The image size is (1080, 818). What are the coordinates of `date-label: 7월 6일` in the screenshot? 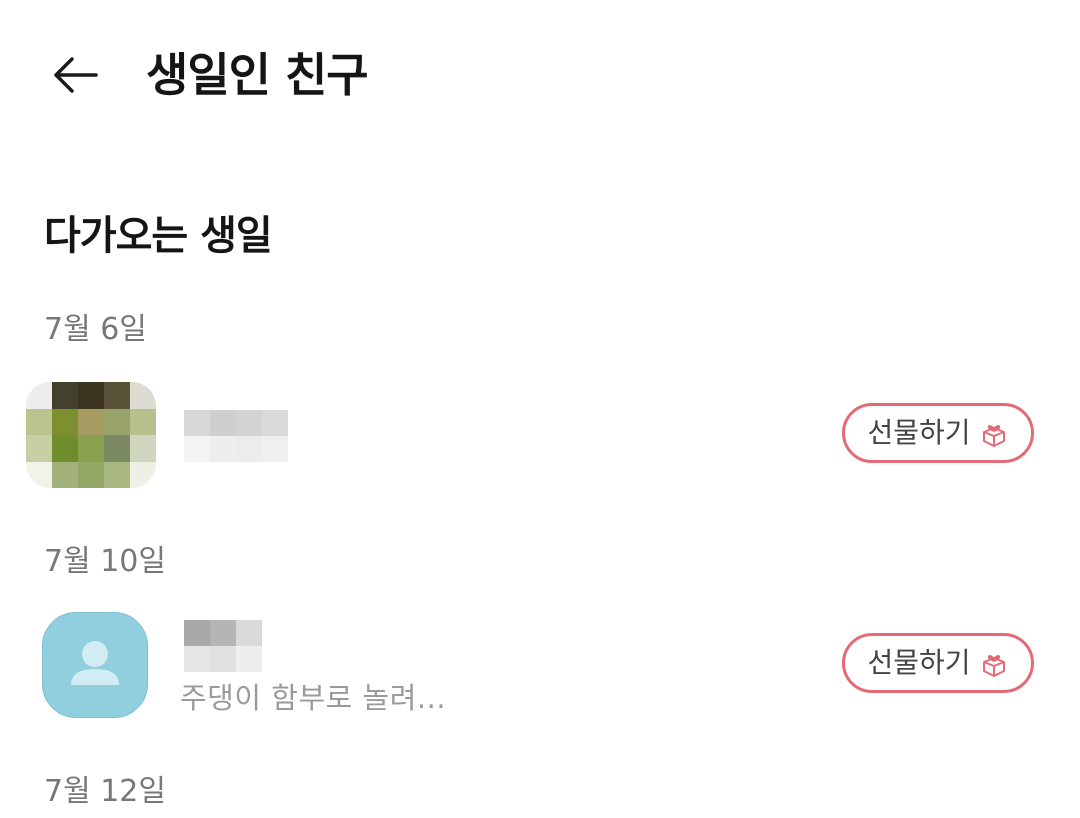 It's located at (95, 329).